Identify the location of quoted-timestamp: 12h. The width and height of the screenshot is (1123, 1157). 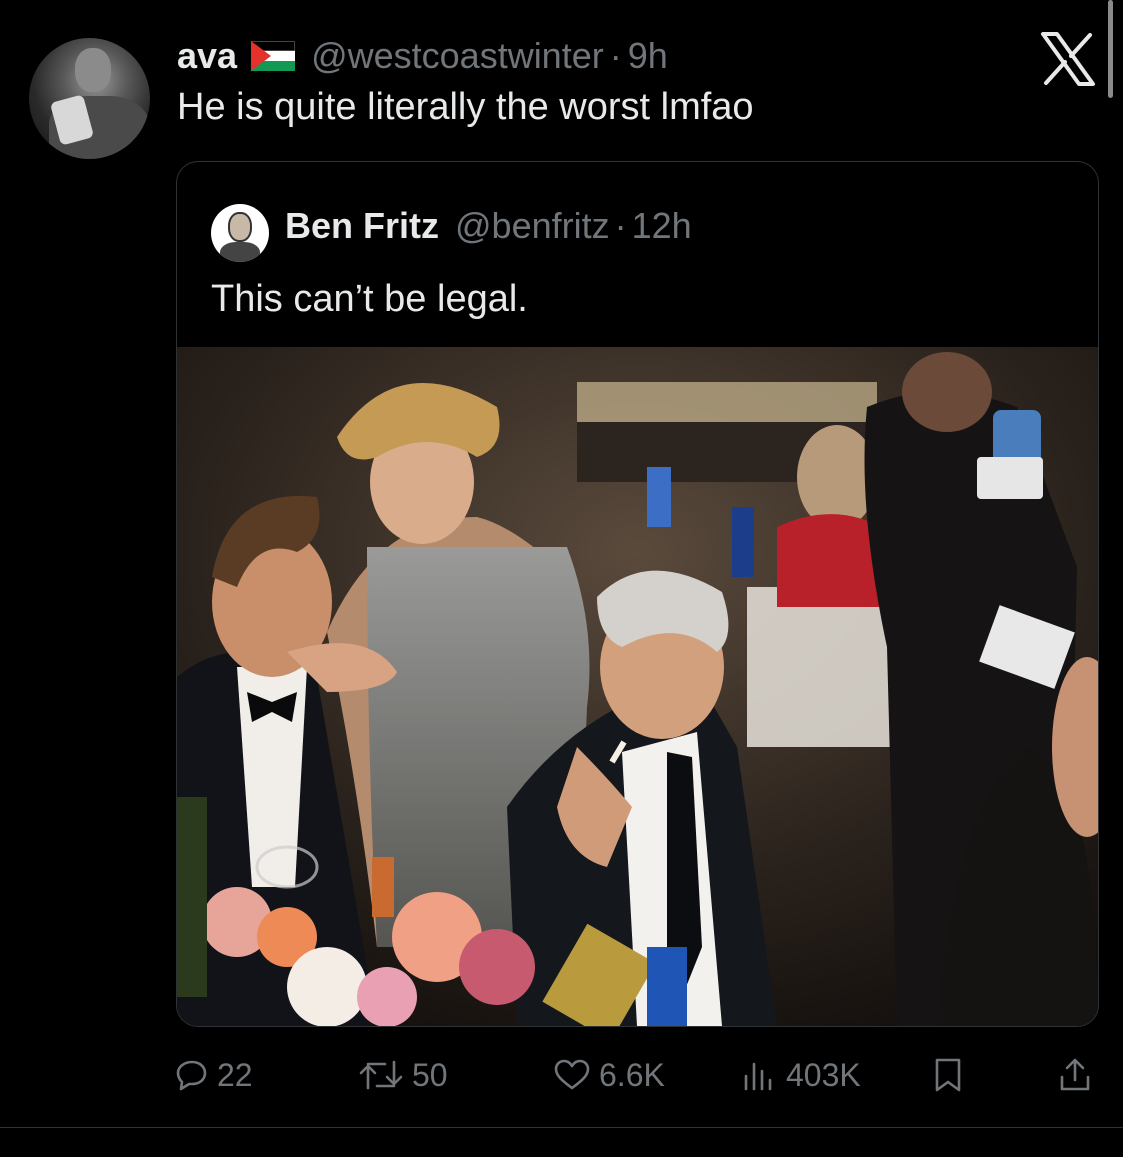
(662, 226).